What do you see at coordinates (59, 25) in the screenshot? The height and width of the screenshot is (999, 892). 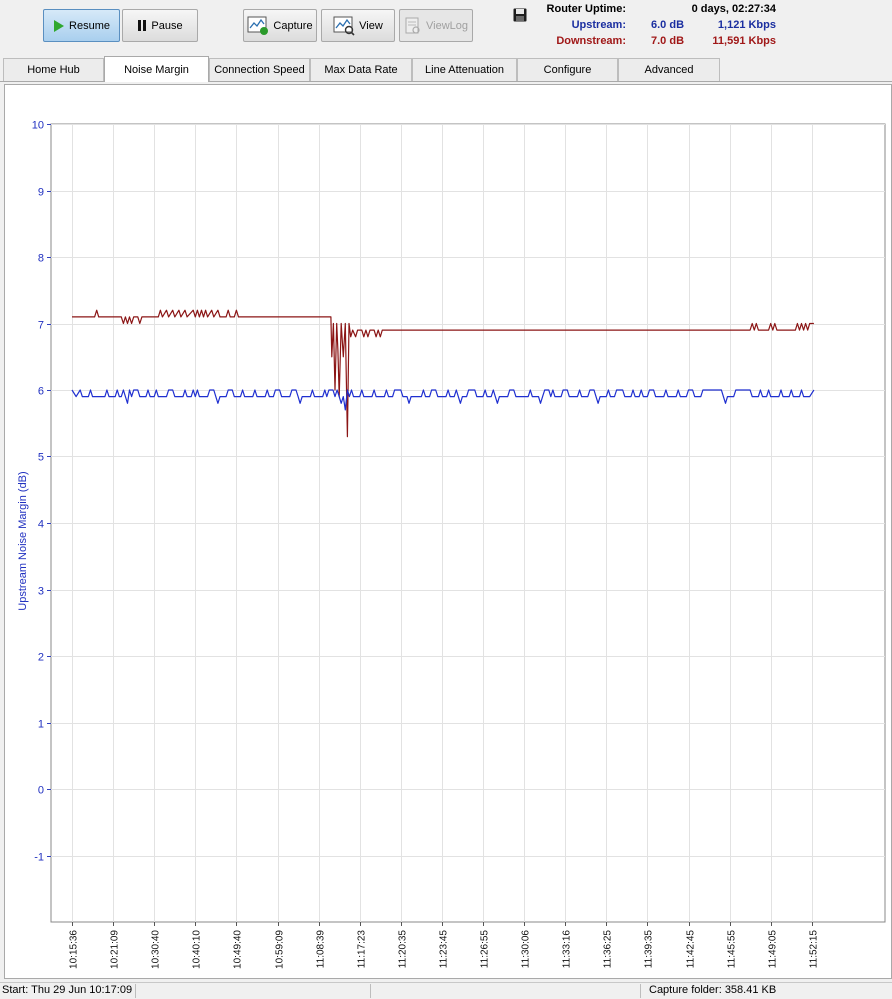 I see `play-icon` at bounding box center [59, 25].